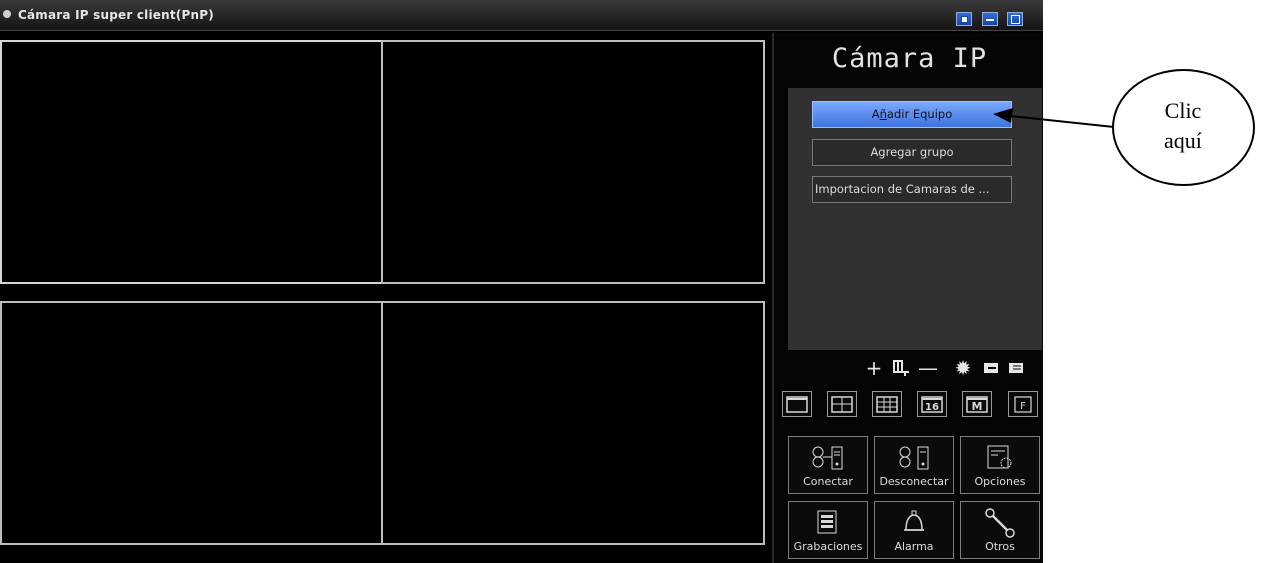 This screenshot has height=563, width=1261. I want to click on callout-text: Clic aquí, so click(1183, 125).